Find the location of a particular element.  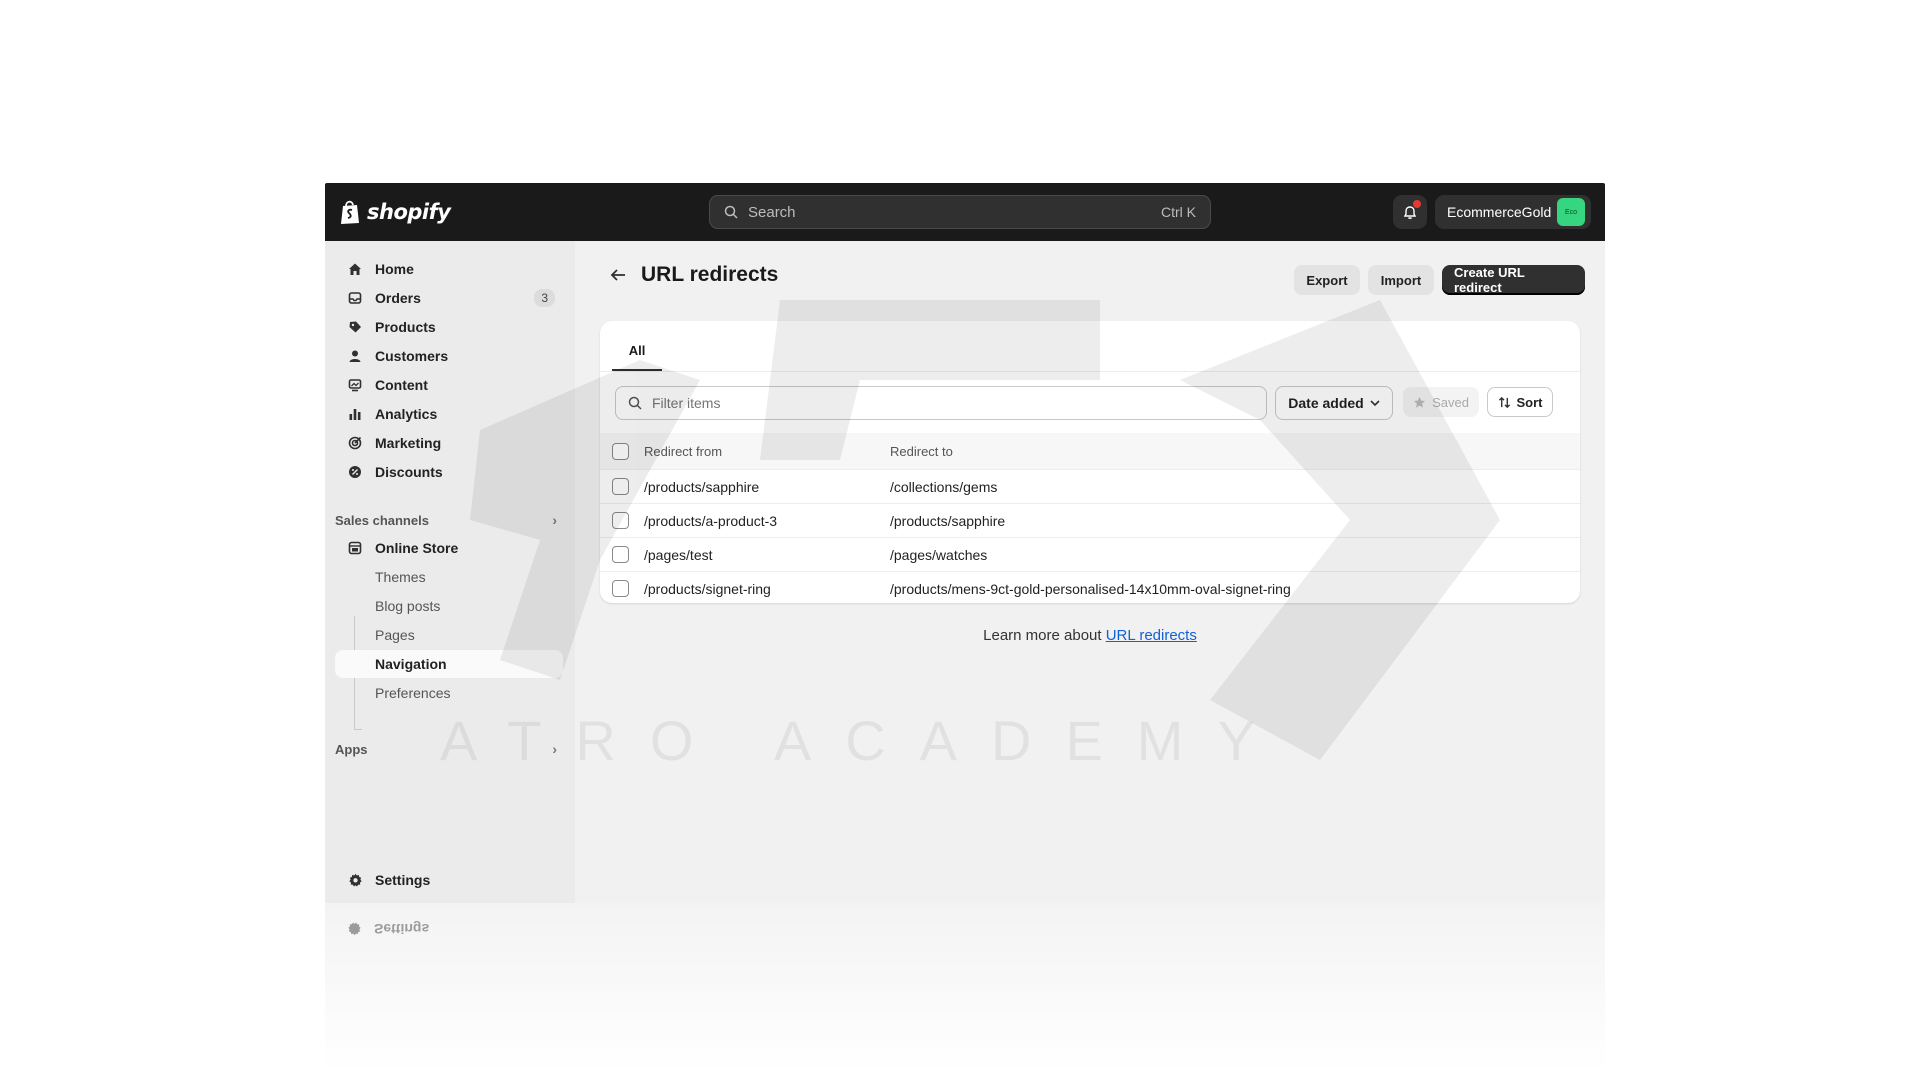

sidebar-item-label: Content is located at coordinates (401, 385).